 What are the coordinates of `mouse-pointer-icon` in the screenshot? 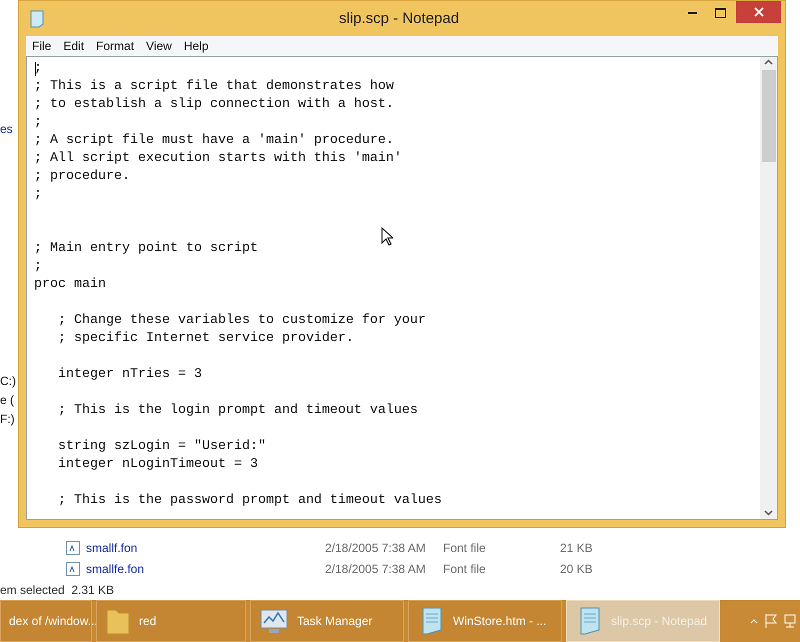 It's located at (387, 236).